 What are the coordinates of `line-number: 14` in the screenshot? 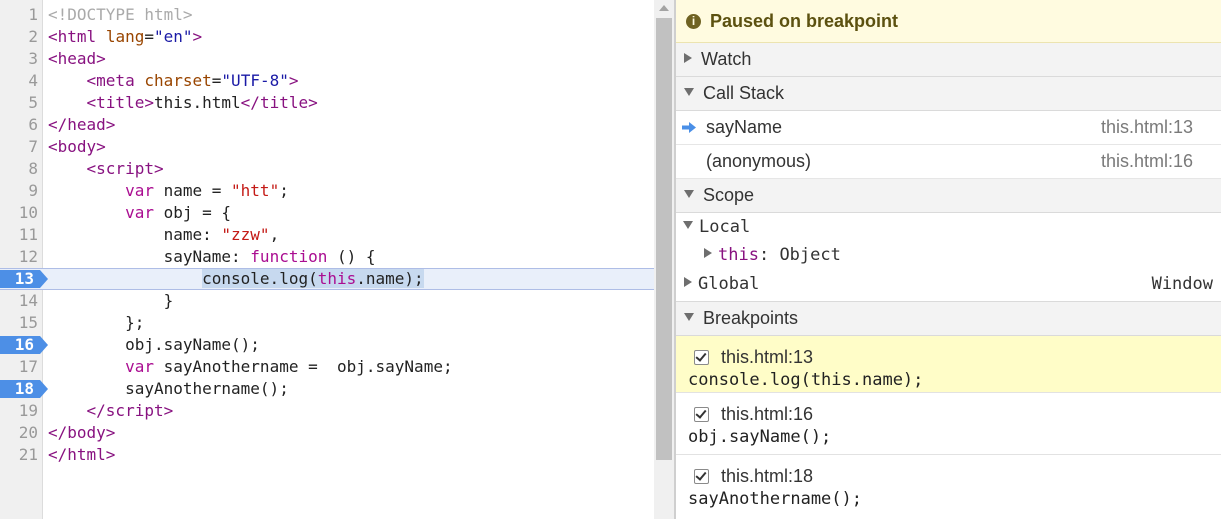 It's located at (19, 301).